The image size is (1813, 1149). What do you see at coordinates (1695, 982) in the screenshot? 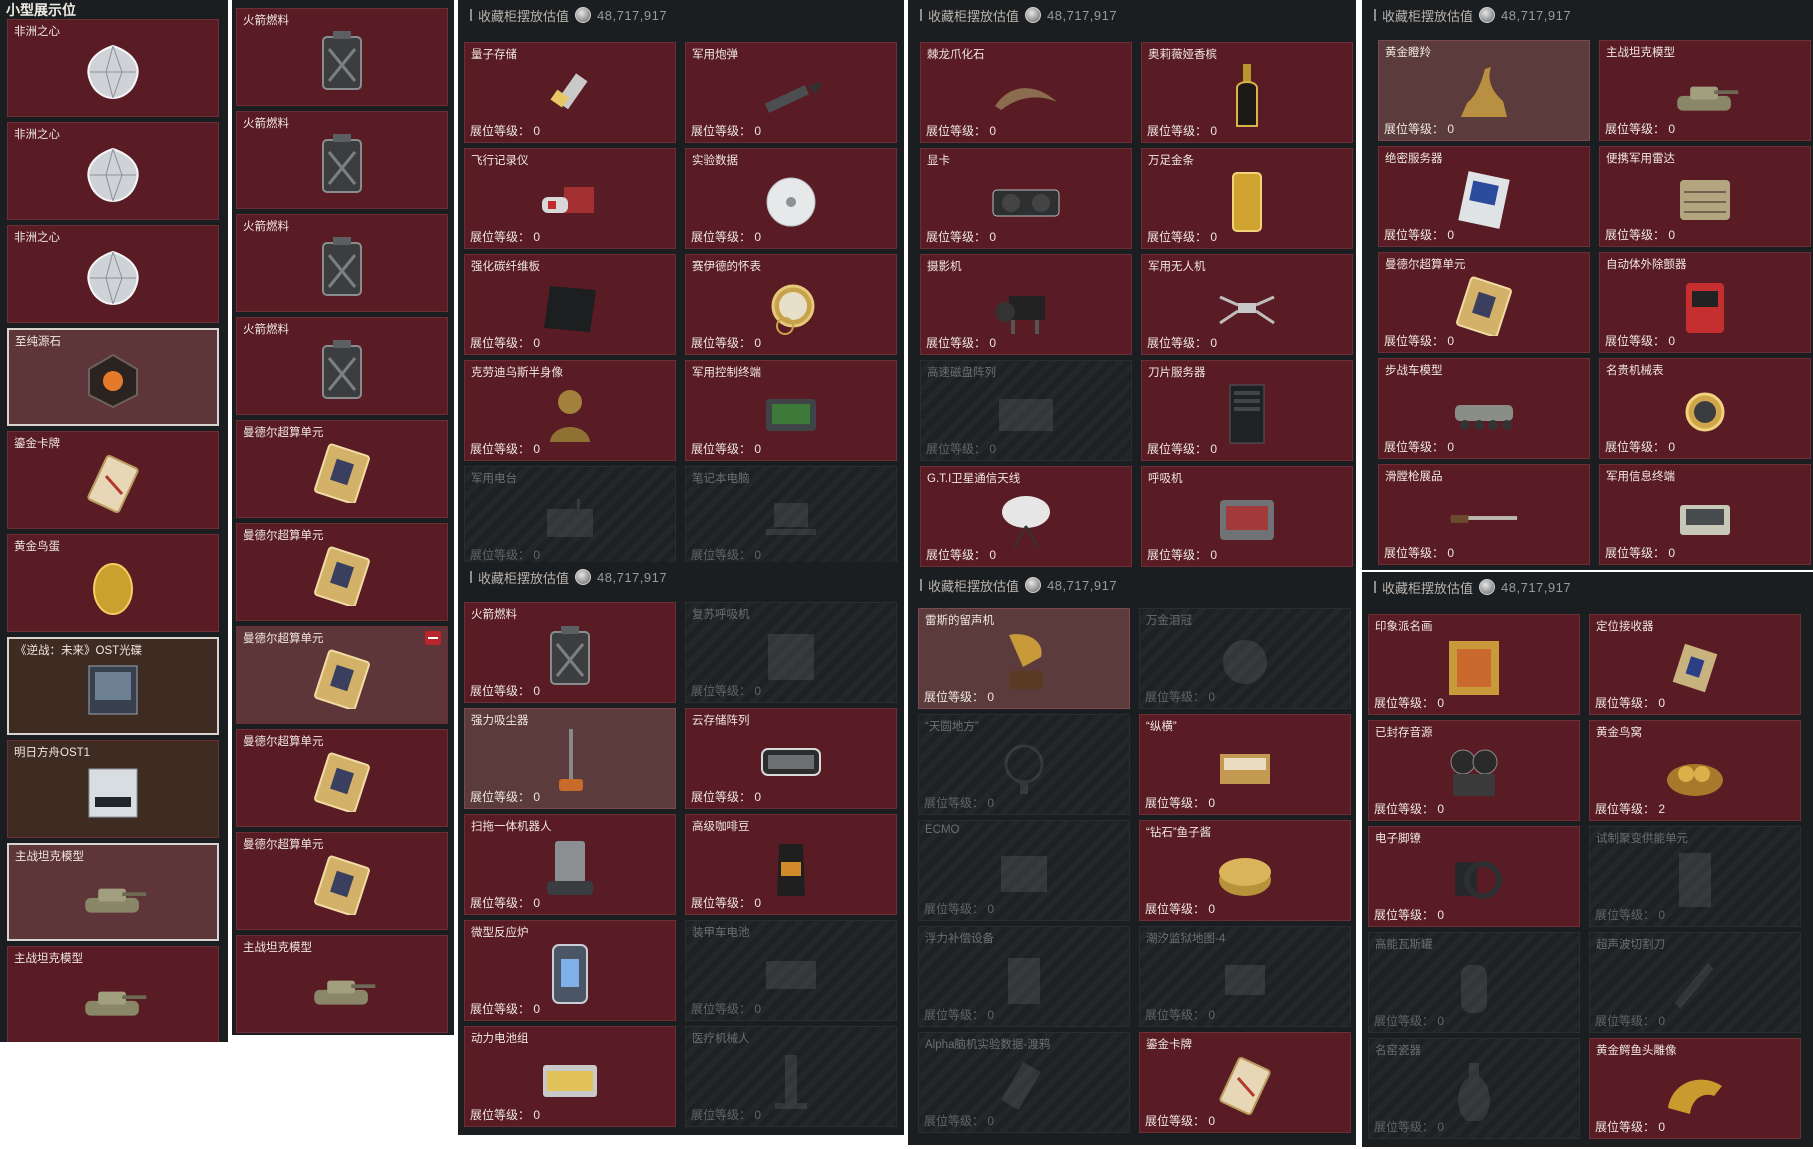
I see `collection-slot: 超声波切割刀 展位等级： 0` at bounding box center [1695, 982].